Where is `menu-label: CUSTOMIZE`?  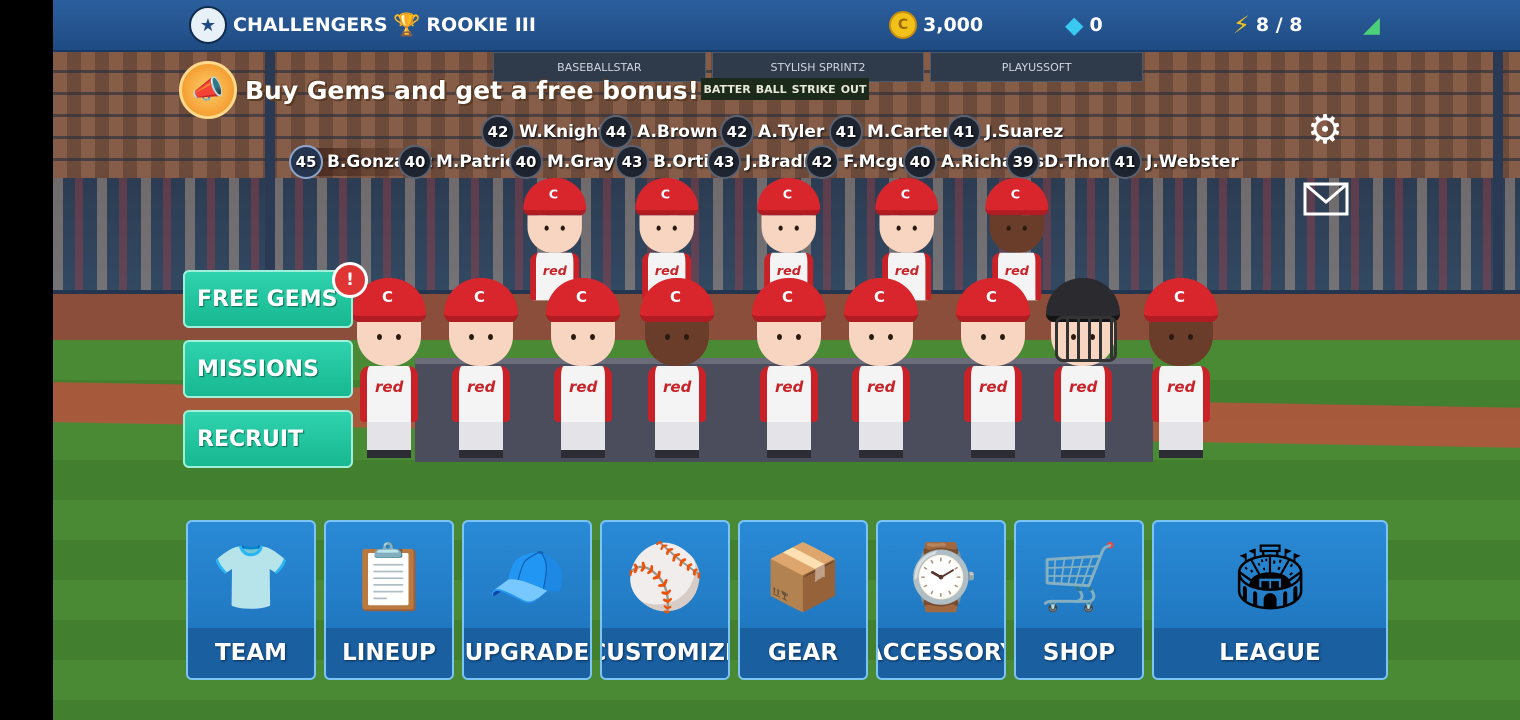
menu-label: CUSTOMIZE is located at coordinates (665, 653).